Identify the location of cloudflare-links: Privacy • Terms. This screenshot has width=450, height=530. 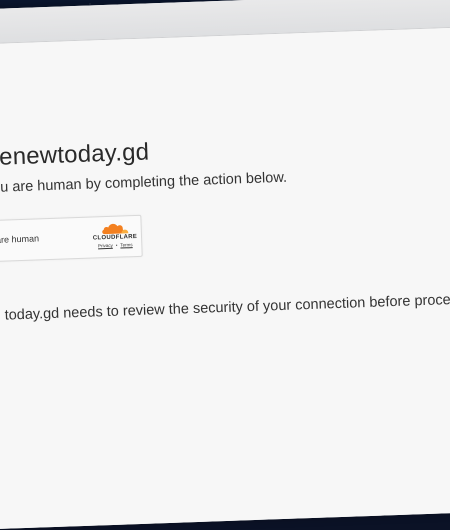
(115, 245).